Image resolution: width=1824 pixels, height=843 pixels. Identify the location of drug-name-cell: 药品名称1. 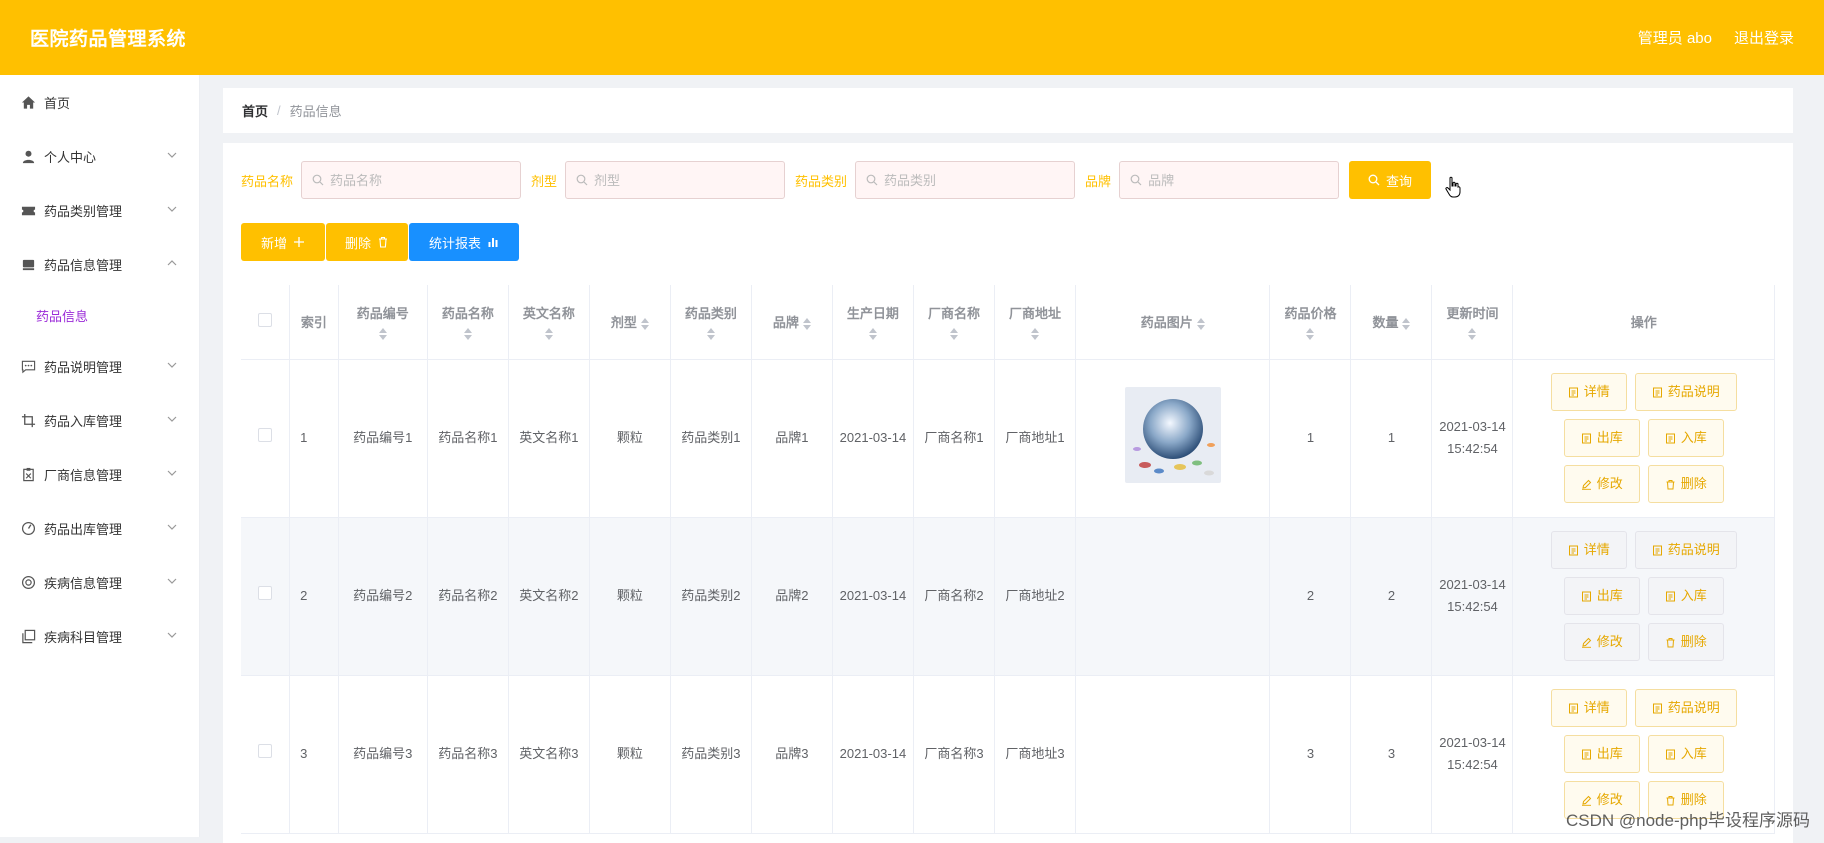
(467, 438).